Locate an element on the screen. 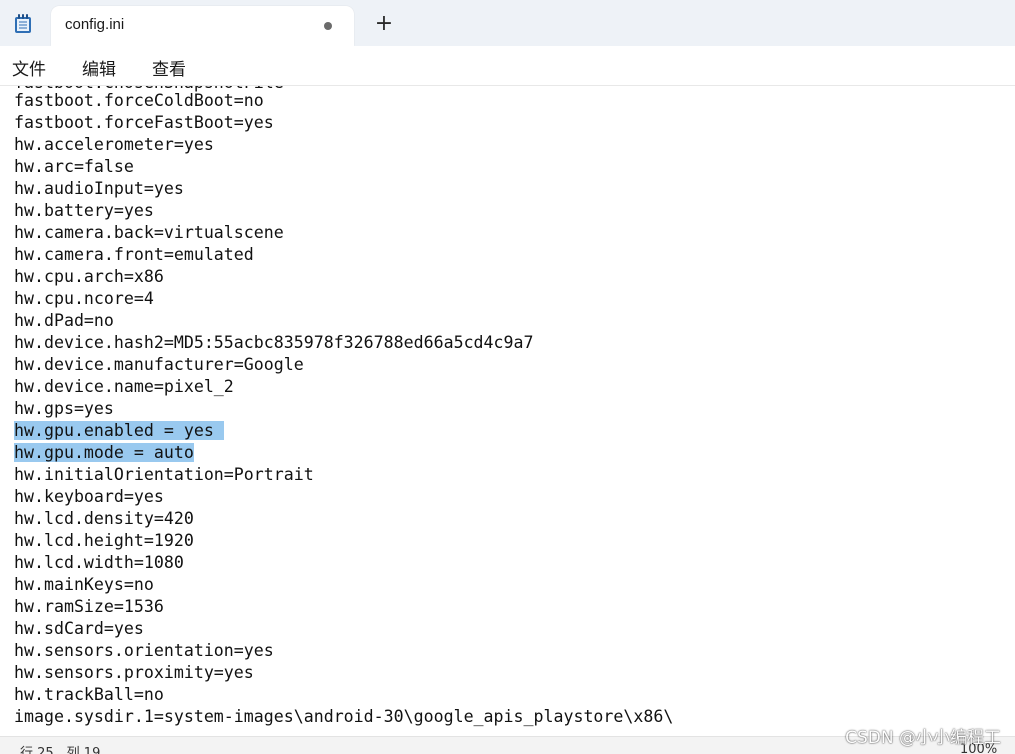  title-bar: config.ini + is located at coordinates (507, 23).